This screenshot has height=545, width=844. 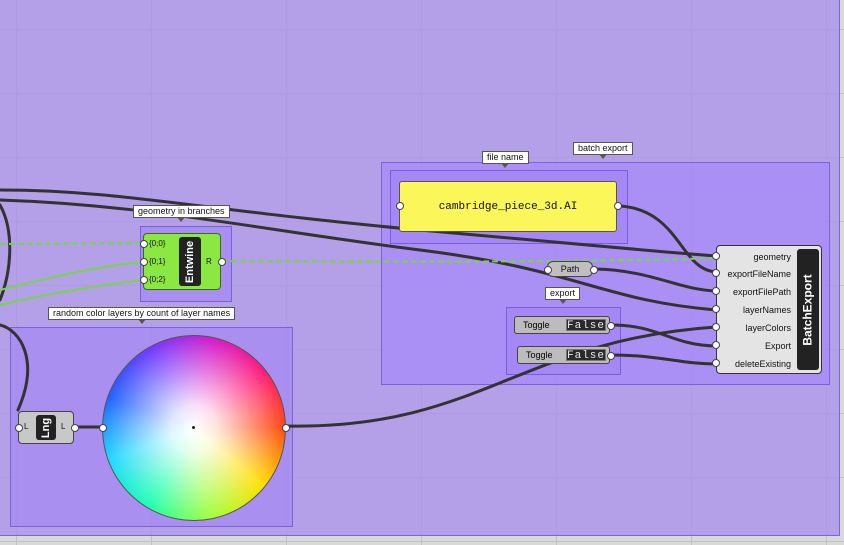 I want to click on wire-filepath, so click(x=655, y=280).